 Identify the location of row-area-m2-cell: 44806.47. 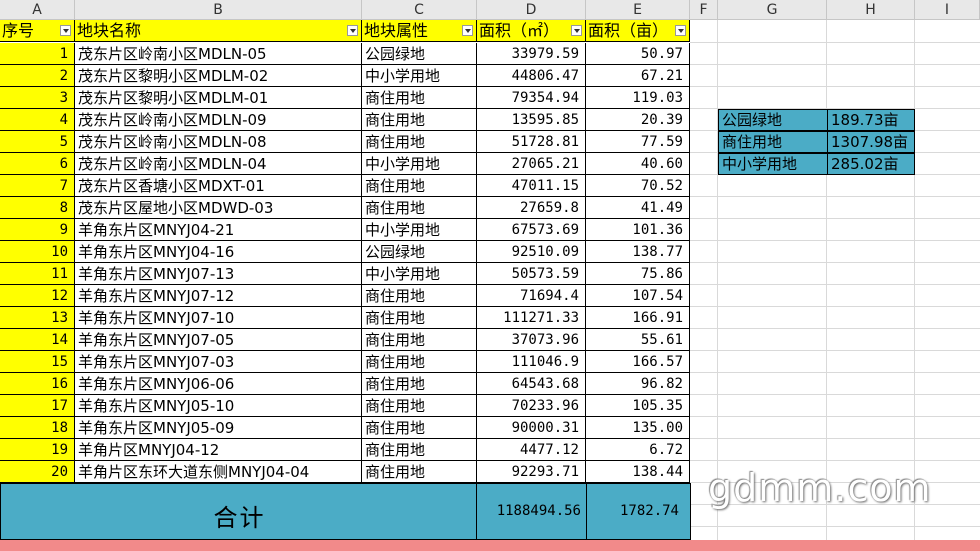
(531, 76).